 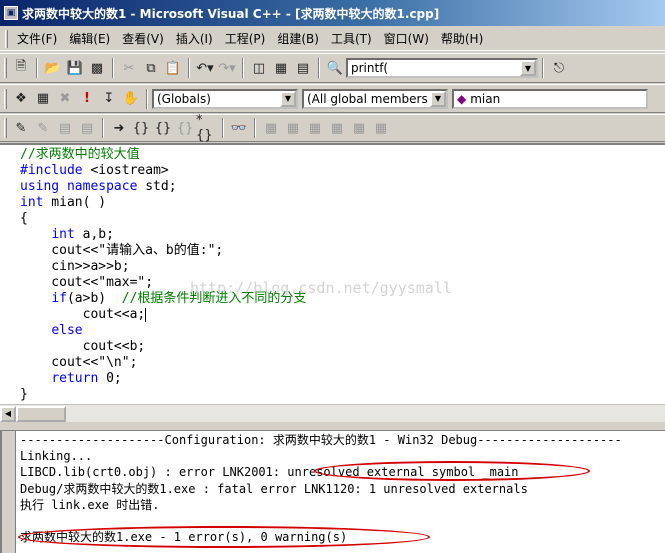 What do you see at coordinates (239, 128) in the screenshot?
I see `quickwatch-icon: 👓` at bounding box center [239, 128].